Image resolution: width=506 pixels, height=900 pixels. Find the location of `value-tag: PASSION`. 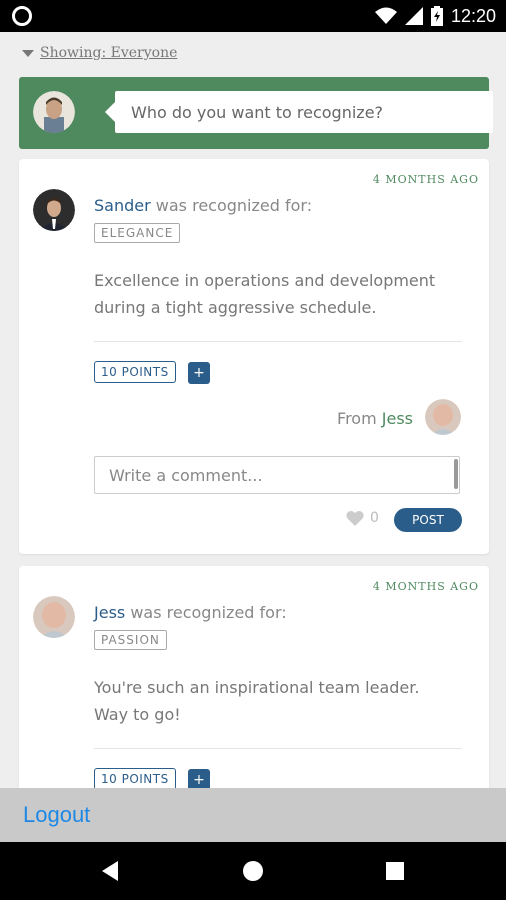

value-tag: PASSION is located at coordinates (130, 640).